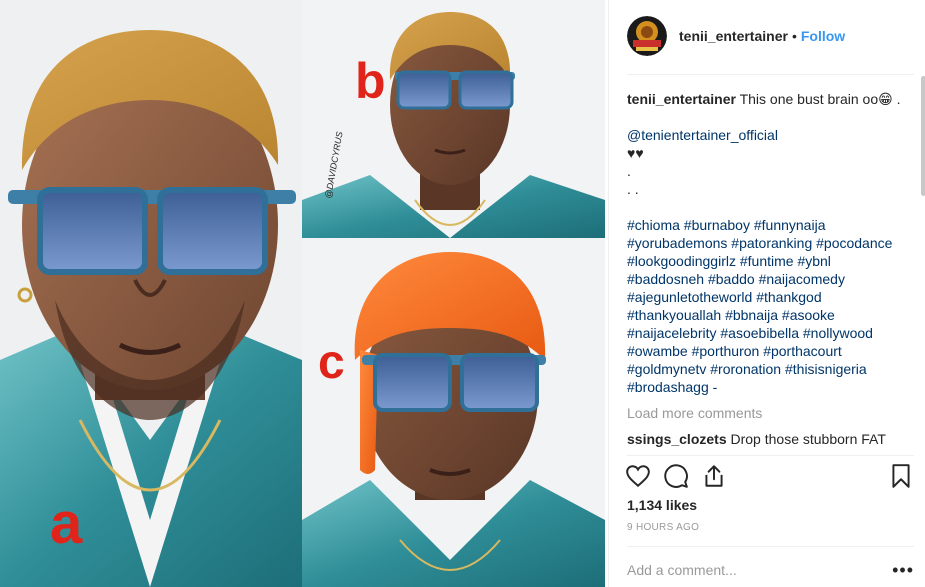 This screenshot has width=925, height=587. Describe the element at coordinates (768, 413) in the screenshot. I see `load-more-comments-button: Load more comments` at that location.